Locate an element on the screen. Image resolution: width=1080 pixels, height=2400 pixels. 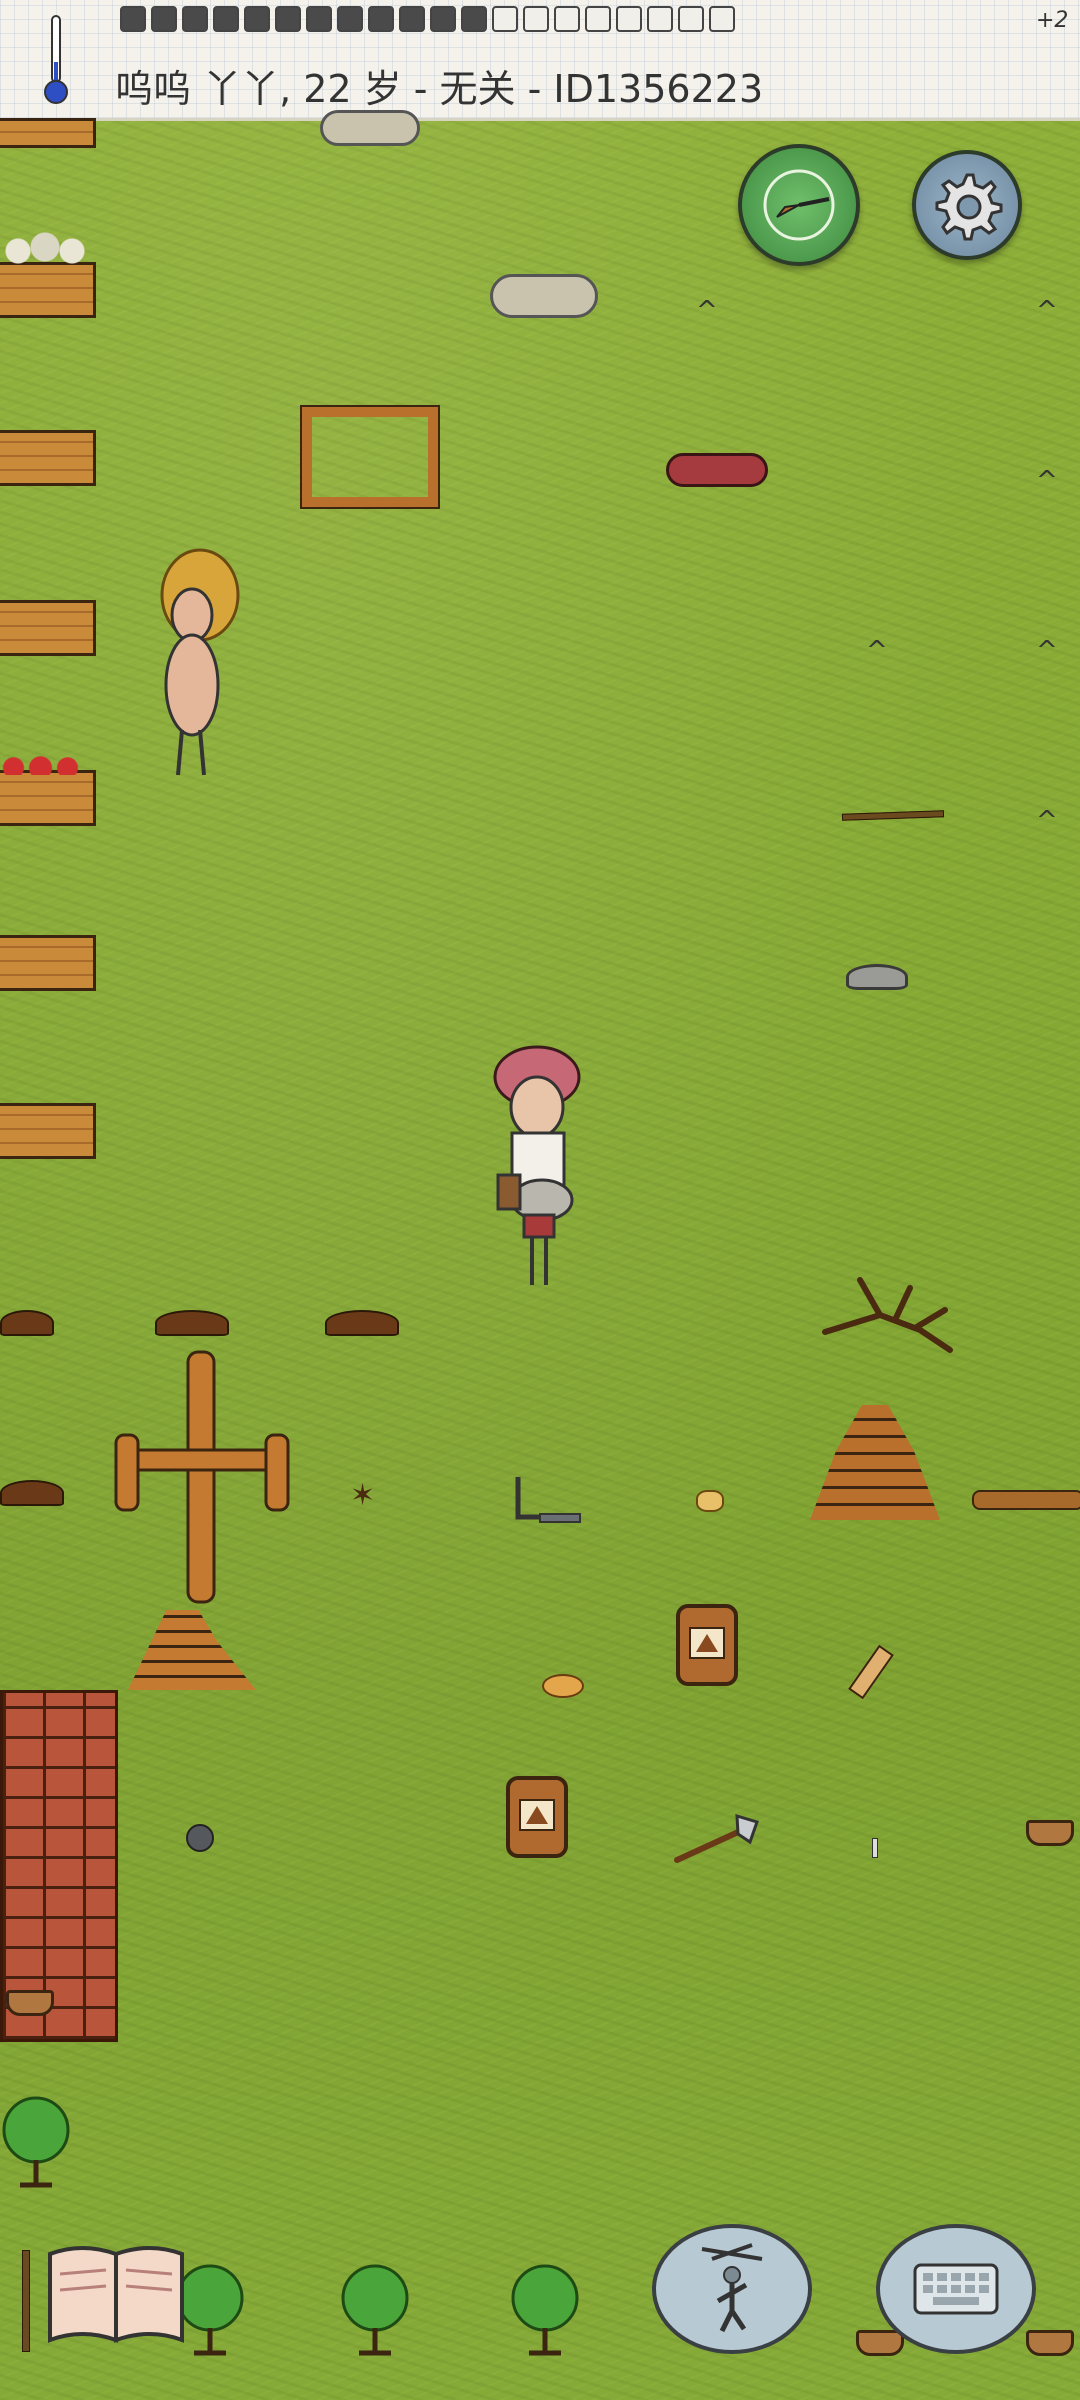
tree-branch is located at coordinates (887, 1315).